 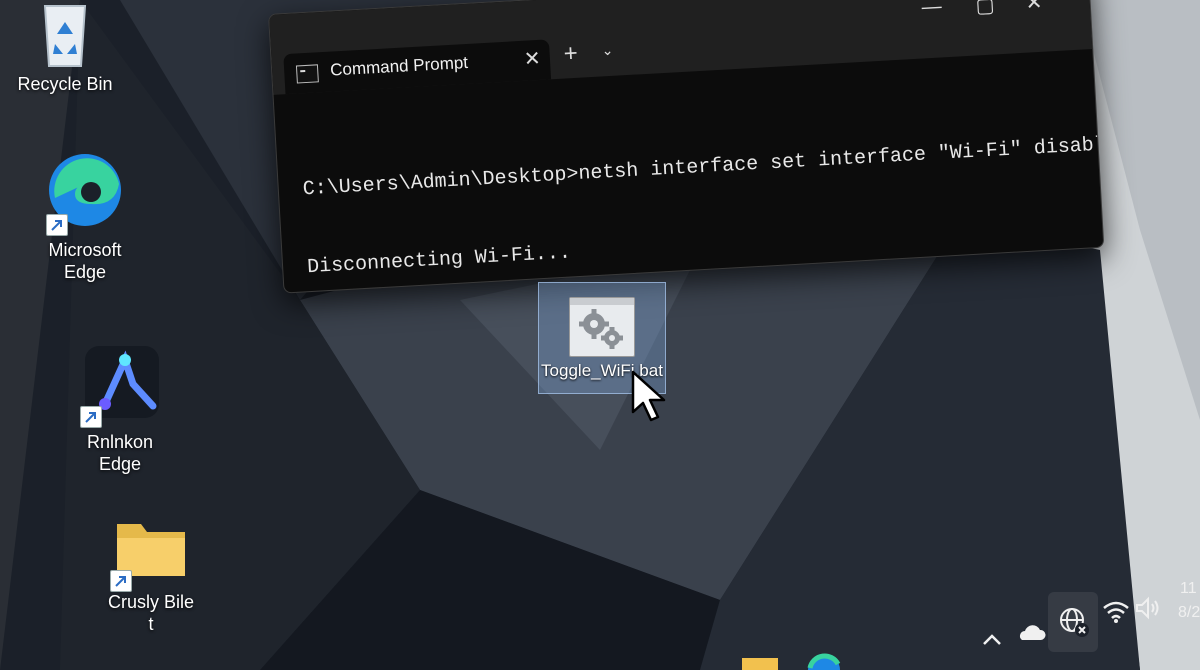 I want to click on desktop-icon-app: Rnlnkon Edge, so click(x=120, y=410).